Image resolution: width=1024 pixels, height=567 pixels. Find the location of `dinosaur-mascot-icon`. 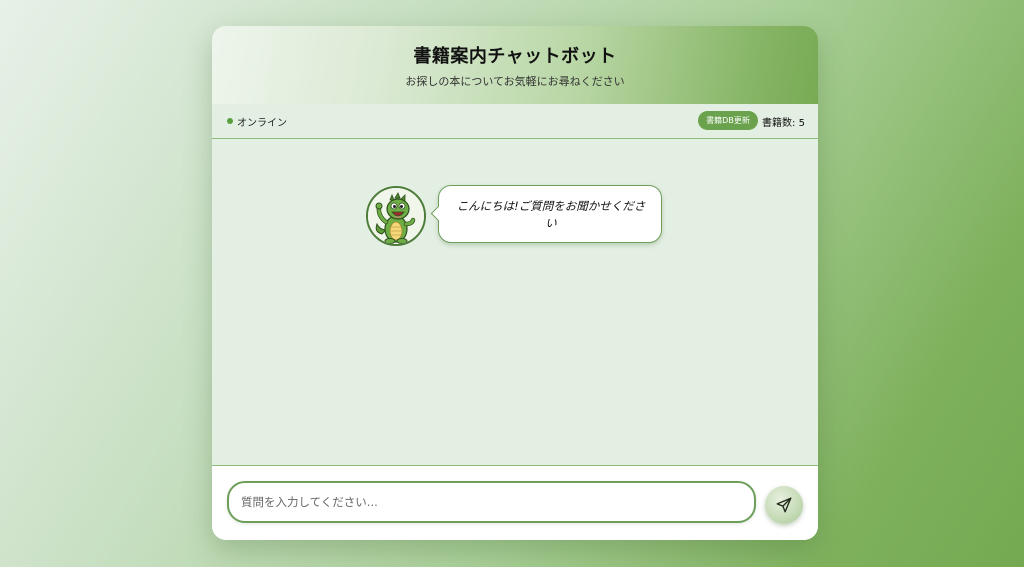

dinosaur-mascot-icon is located at coordinates (396, 216).